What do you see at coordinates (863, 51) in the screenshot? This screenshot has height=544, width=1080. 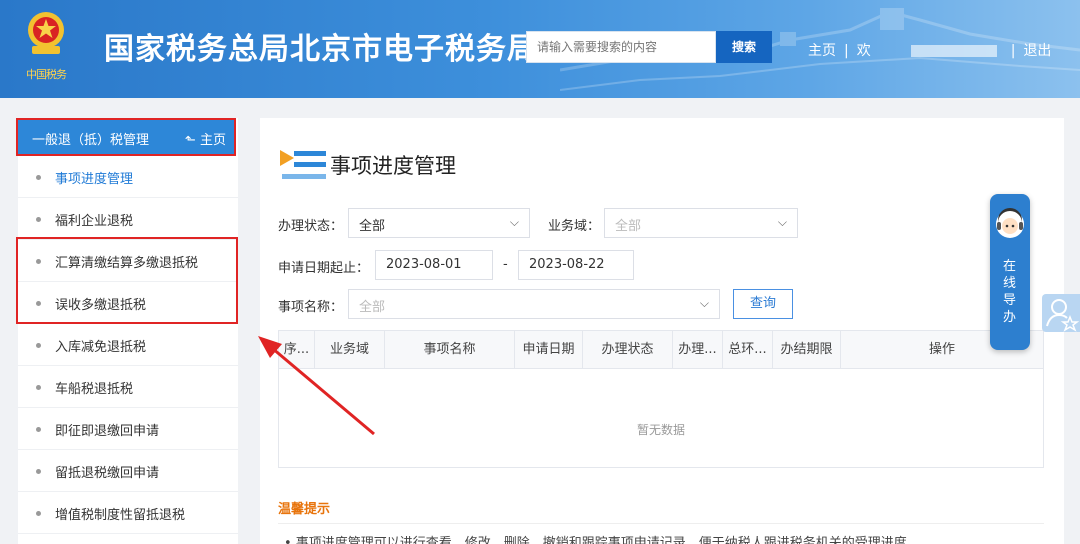 I see `nav-welcome: 欢` at bounding box center [863, 51].